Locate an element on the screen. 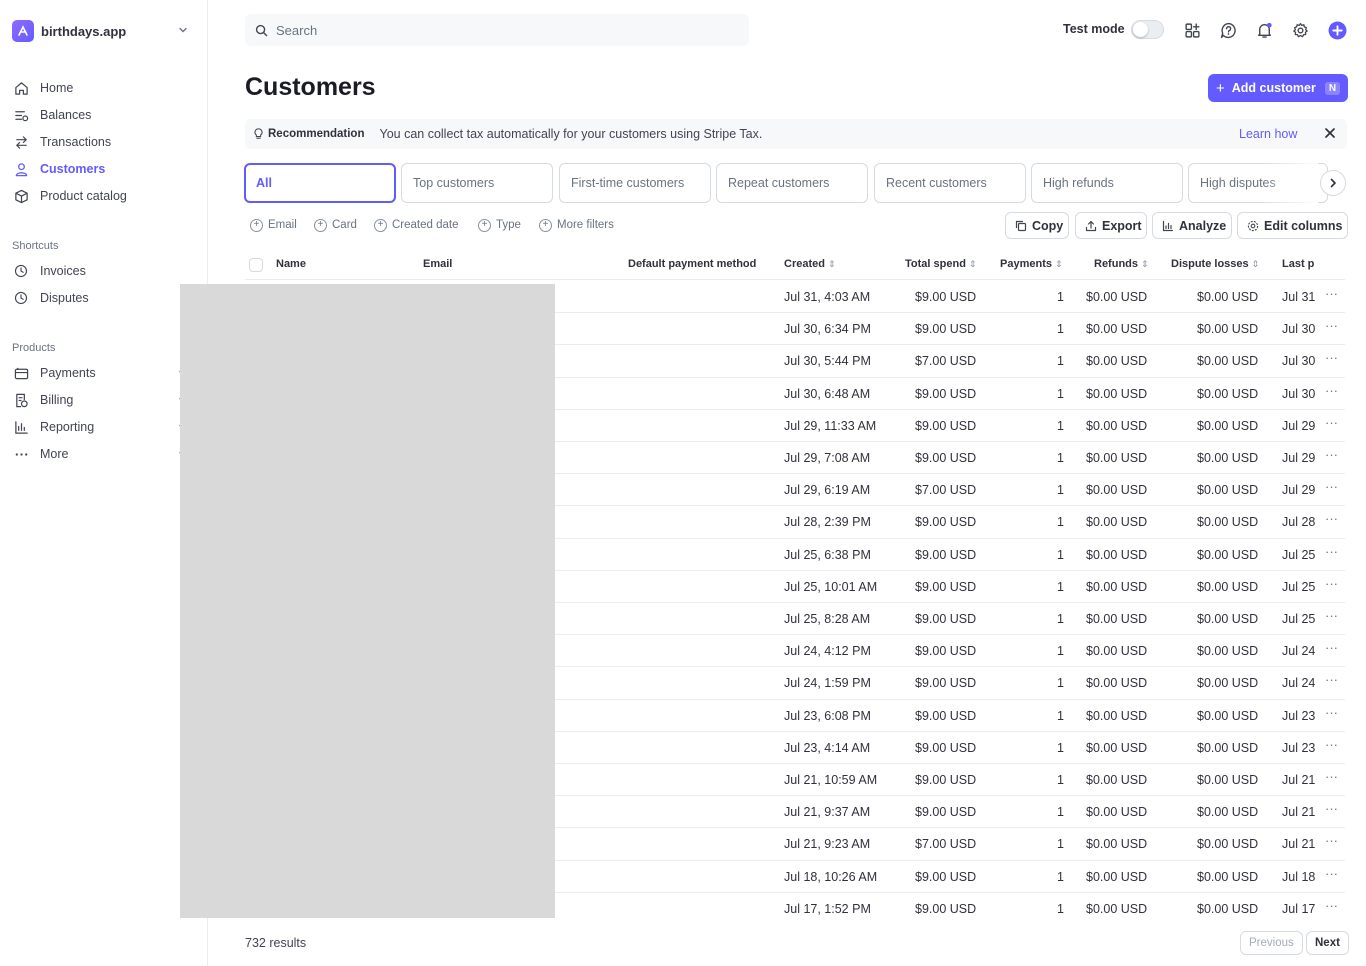  sidebar-item-product-catalog: Product catalog is located at coordinates (102, 196).